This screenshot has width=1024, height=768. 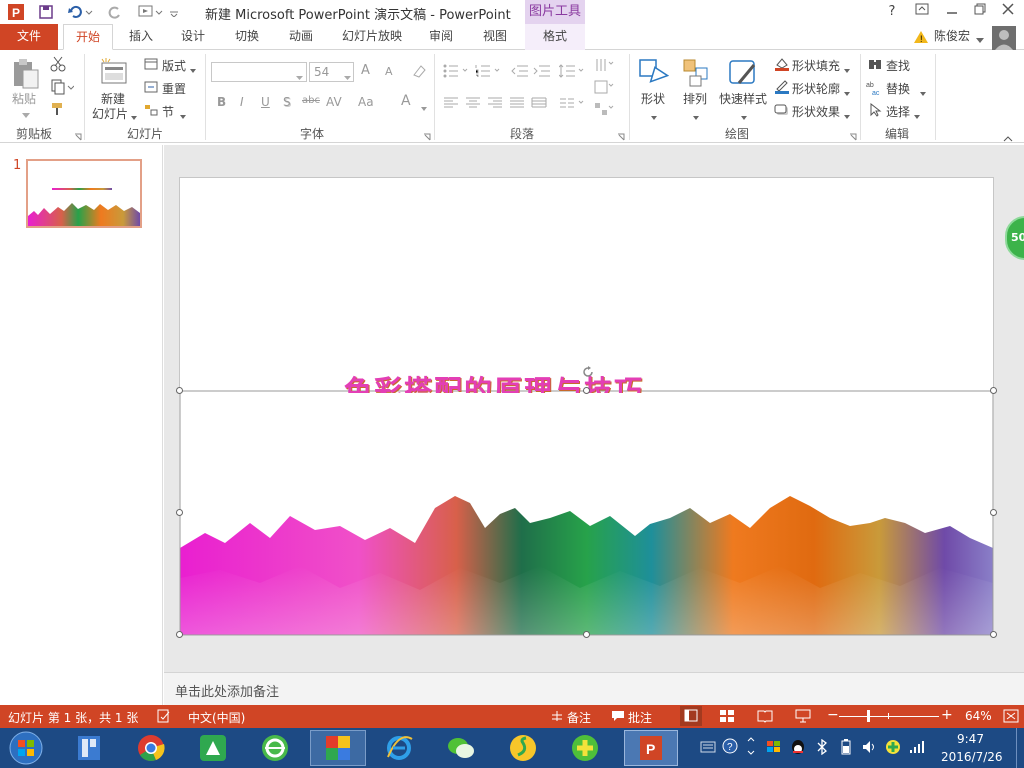 What do you see at coordinates (972, 757) in the screenshot?
I see `clock-date: 2016/7/26` at bounding box center [972, 757].